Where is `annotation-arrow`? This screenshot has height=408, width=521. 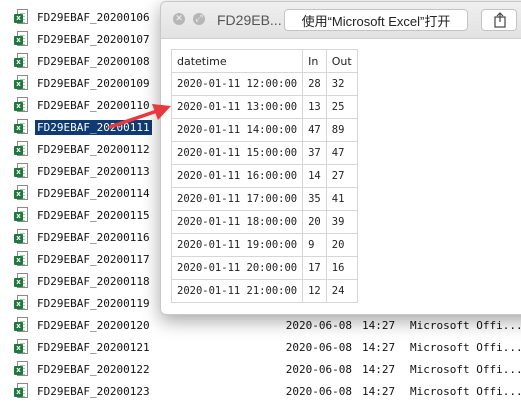 annotation-arrow is located at coordinates (139, 116).